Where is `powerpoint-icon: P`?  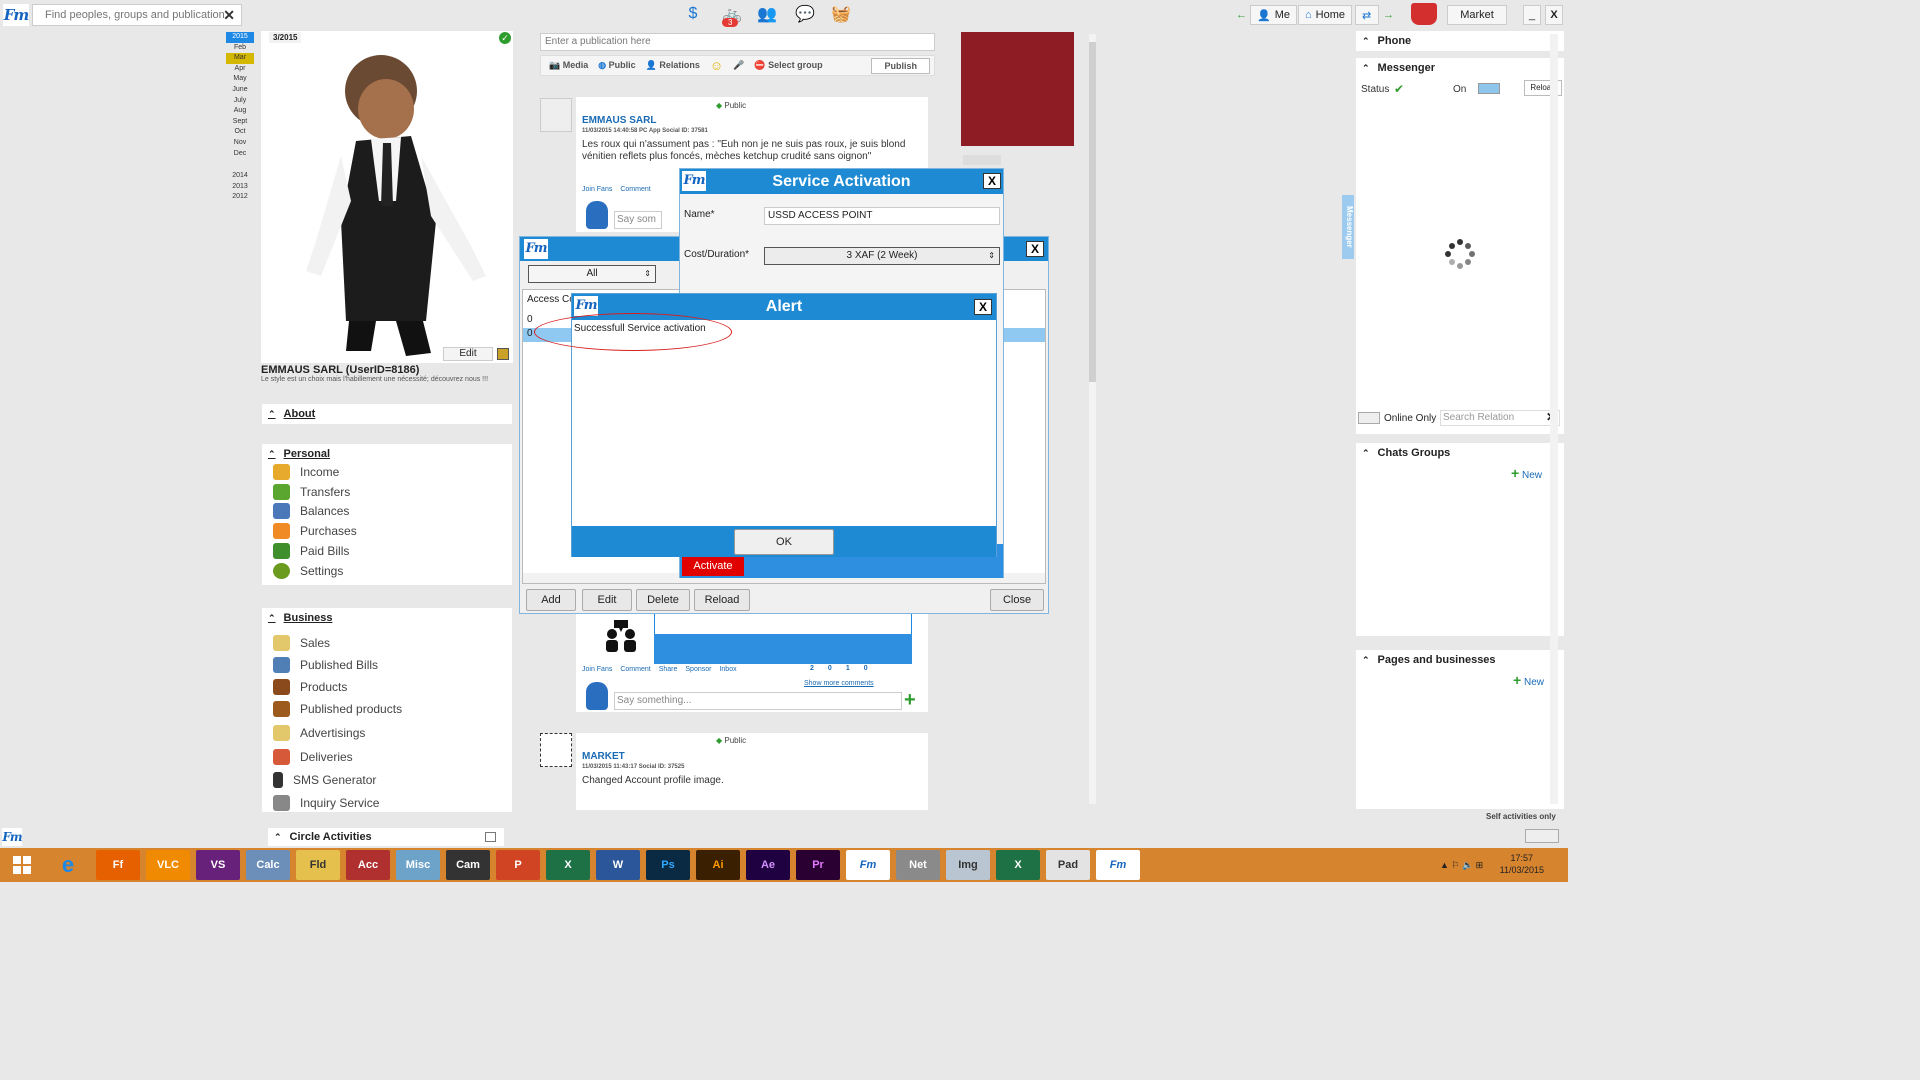 powerpoint-icon: P is located at coordinates (518, 865).